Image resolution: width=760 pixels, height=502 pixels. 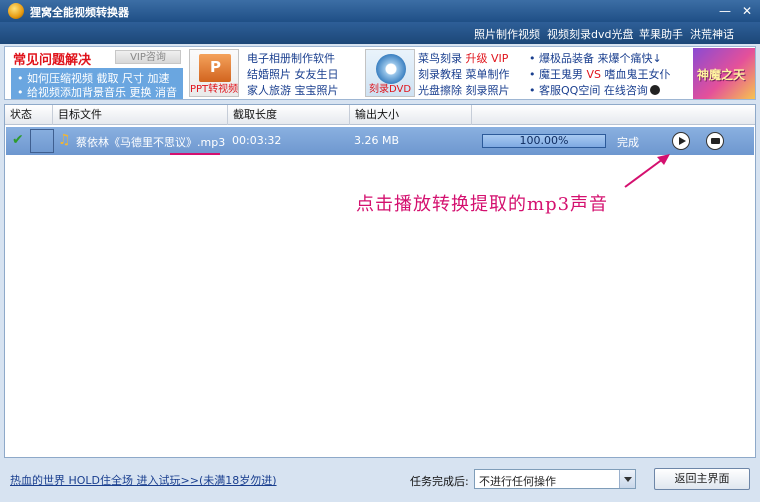 I want to click on col-output-size: 输出大小, so click(x=411, y=115).